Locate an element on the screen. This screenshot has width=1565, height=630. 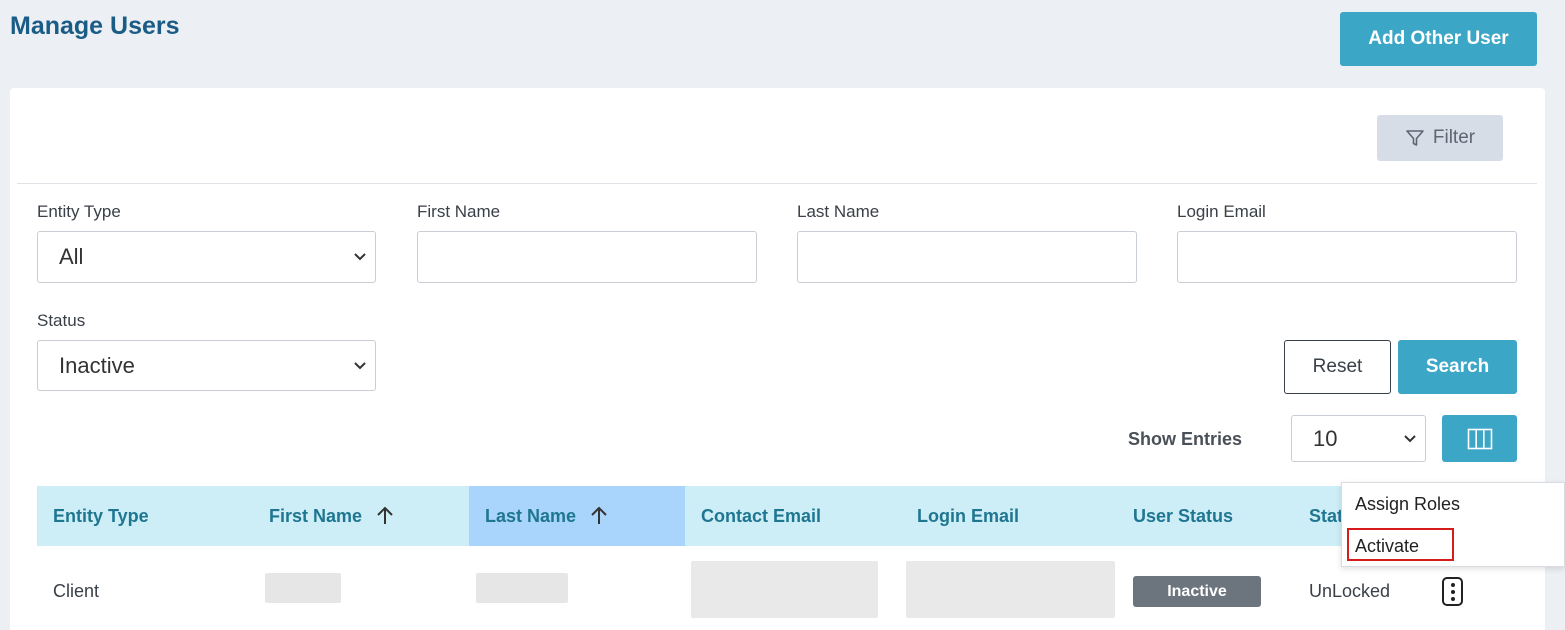
add-other-user-button: Add Other User is located at coordinates (1438, 39).